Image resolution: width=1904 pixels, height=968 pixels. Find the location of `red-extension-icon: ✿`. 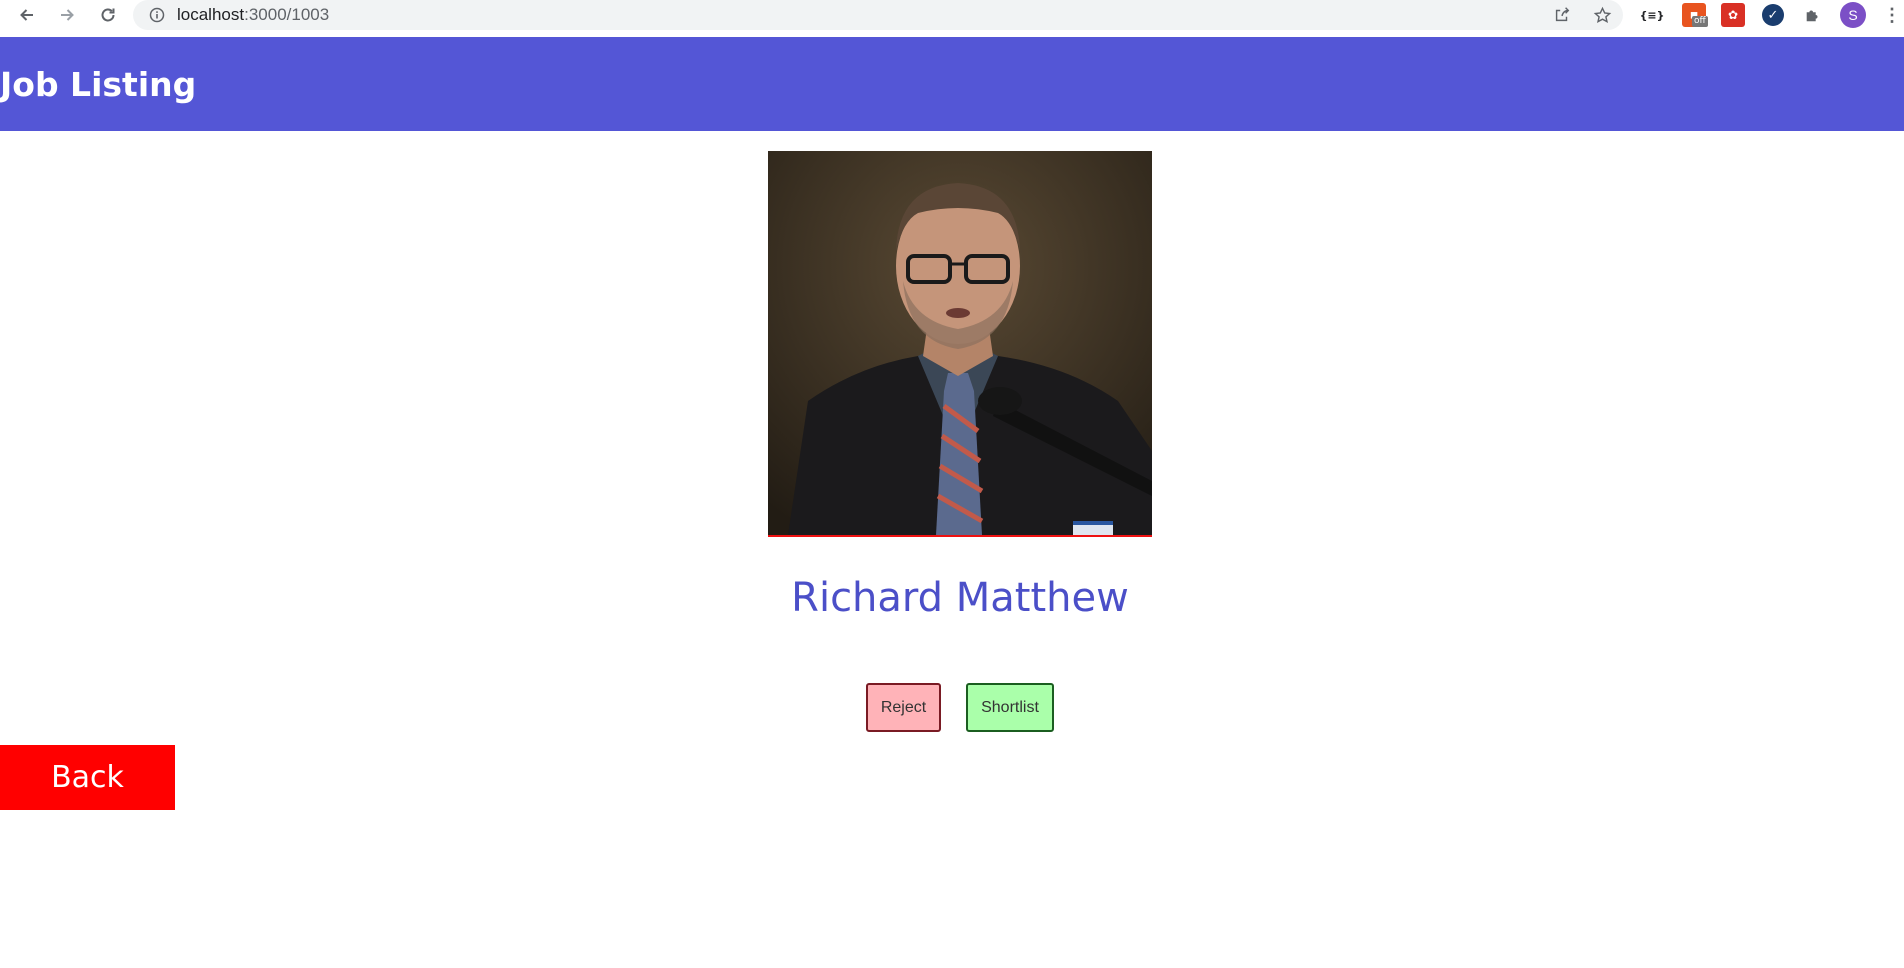

red-extension-icon: ✿ is located at coordinates (1733, 15).